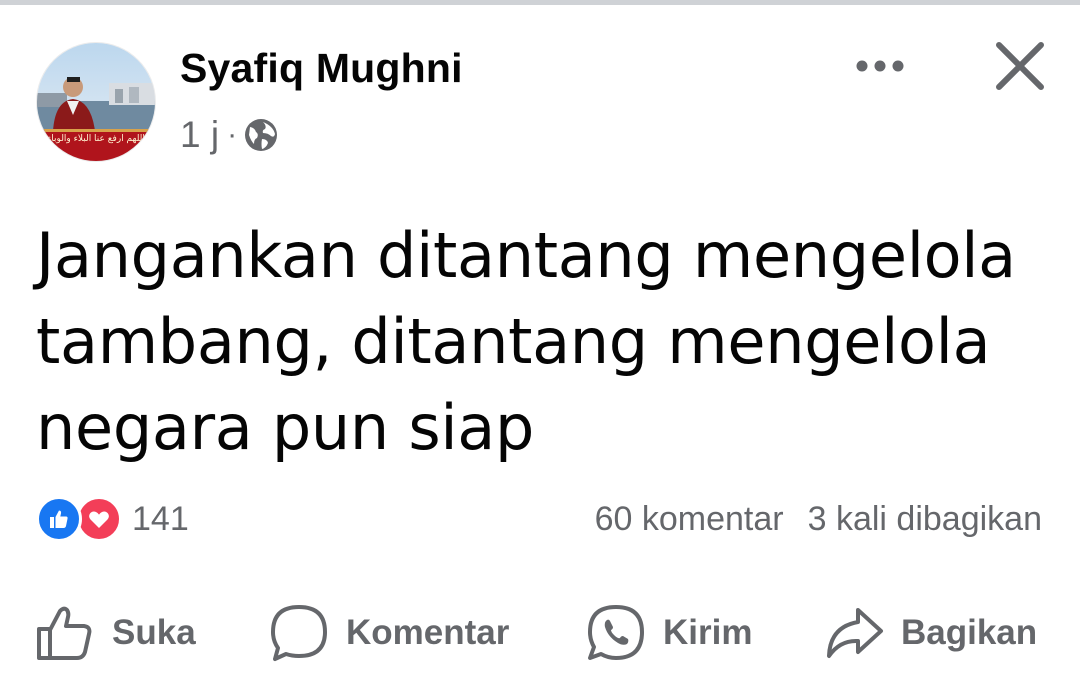 The image size is (1080, 697). I want to click on share-label: Bagikan, so click(969, 632).